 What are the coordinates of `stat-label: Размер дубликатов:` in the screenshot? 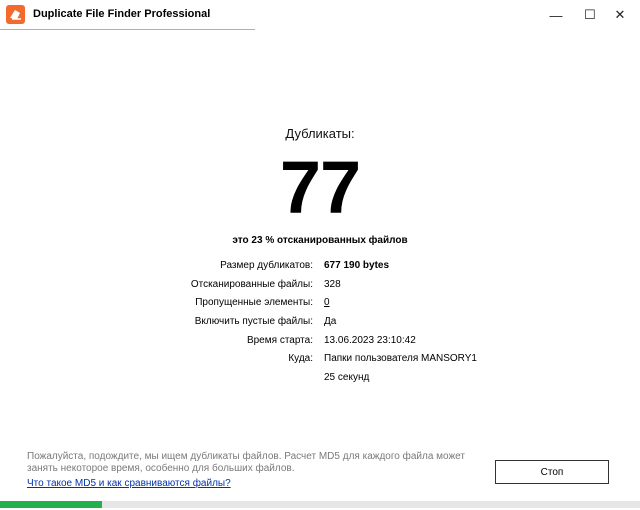 It's located at (266, 265).